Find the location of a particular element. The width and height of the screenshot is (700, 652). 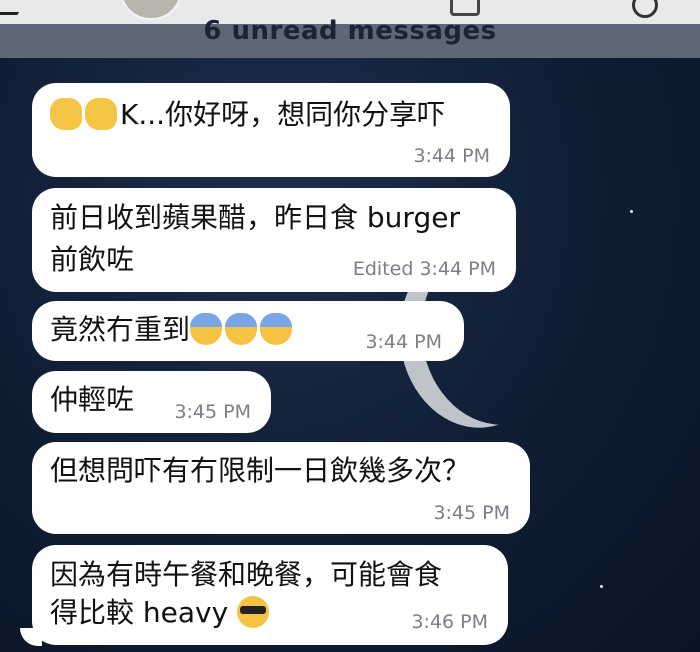

message-text: 仲輕咗 is located at coordinates (92, 399).